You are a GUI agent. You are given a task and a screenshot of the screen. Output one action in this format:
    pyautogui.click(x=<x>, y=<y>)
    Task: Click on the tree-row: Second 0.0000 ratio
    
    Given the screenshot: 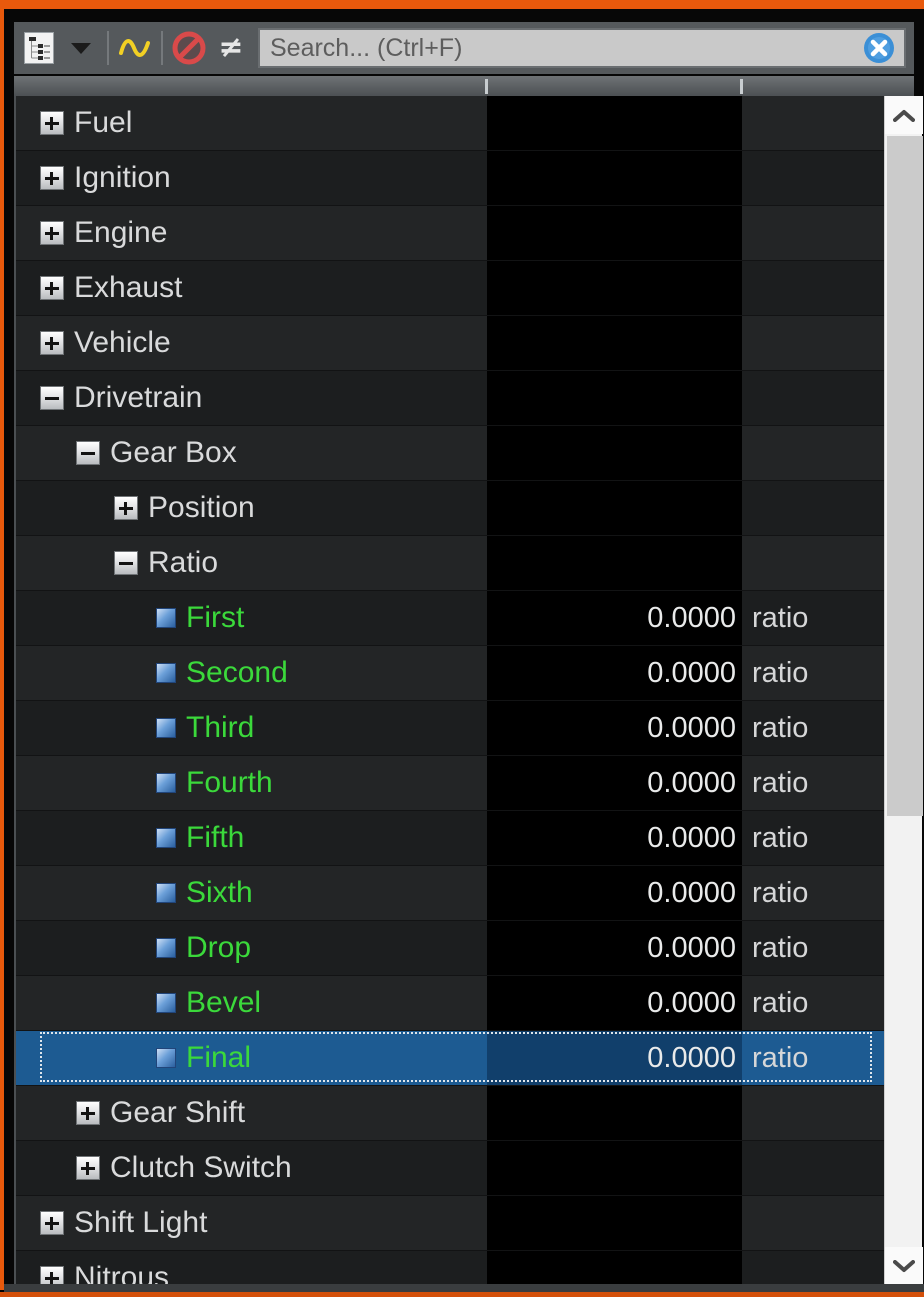 What is the action you would take?
    pyautogui.click(x=450, y=673)
    